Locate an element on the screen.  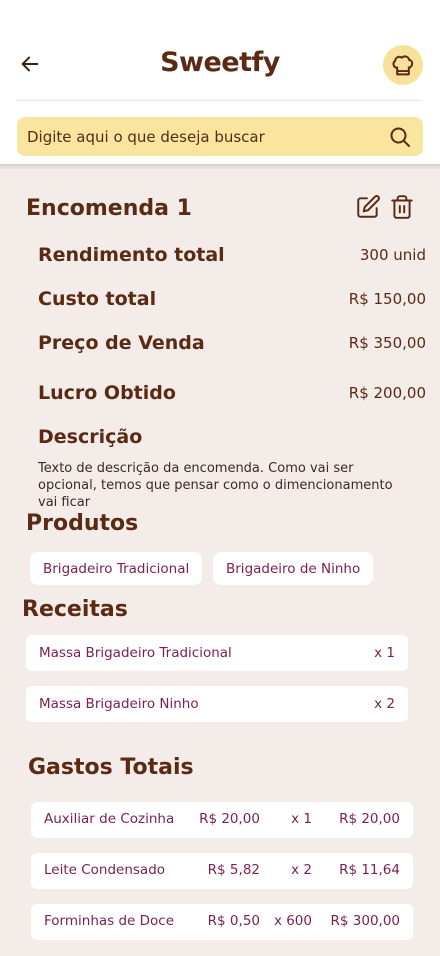
stat-value-yield: 300 unid is located at coordinates (392, 255).